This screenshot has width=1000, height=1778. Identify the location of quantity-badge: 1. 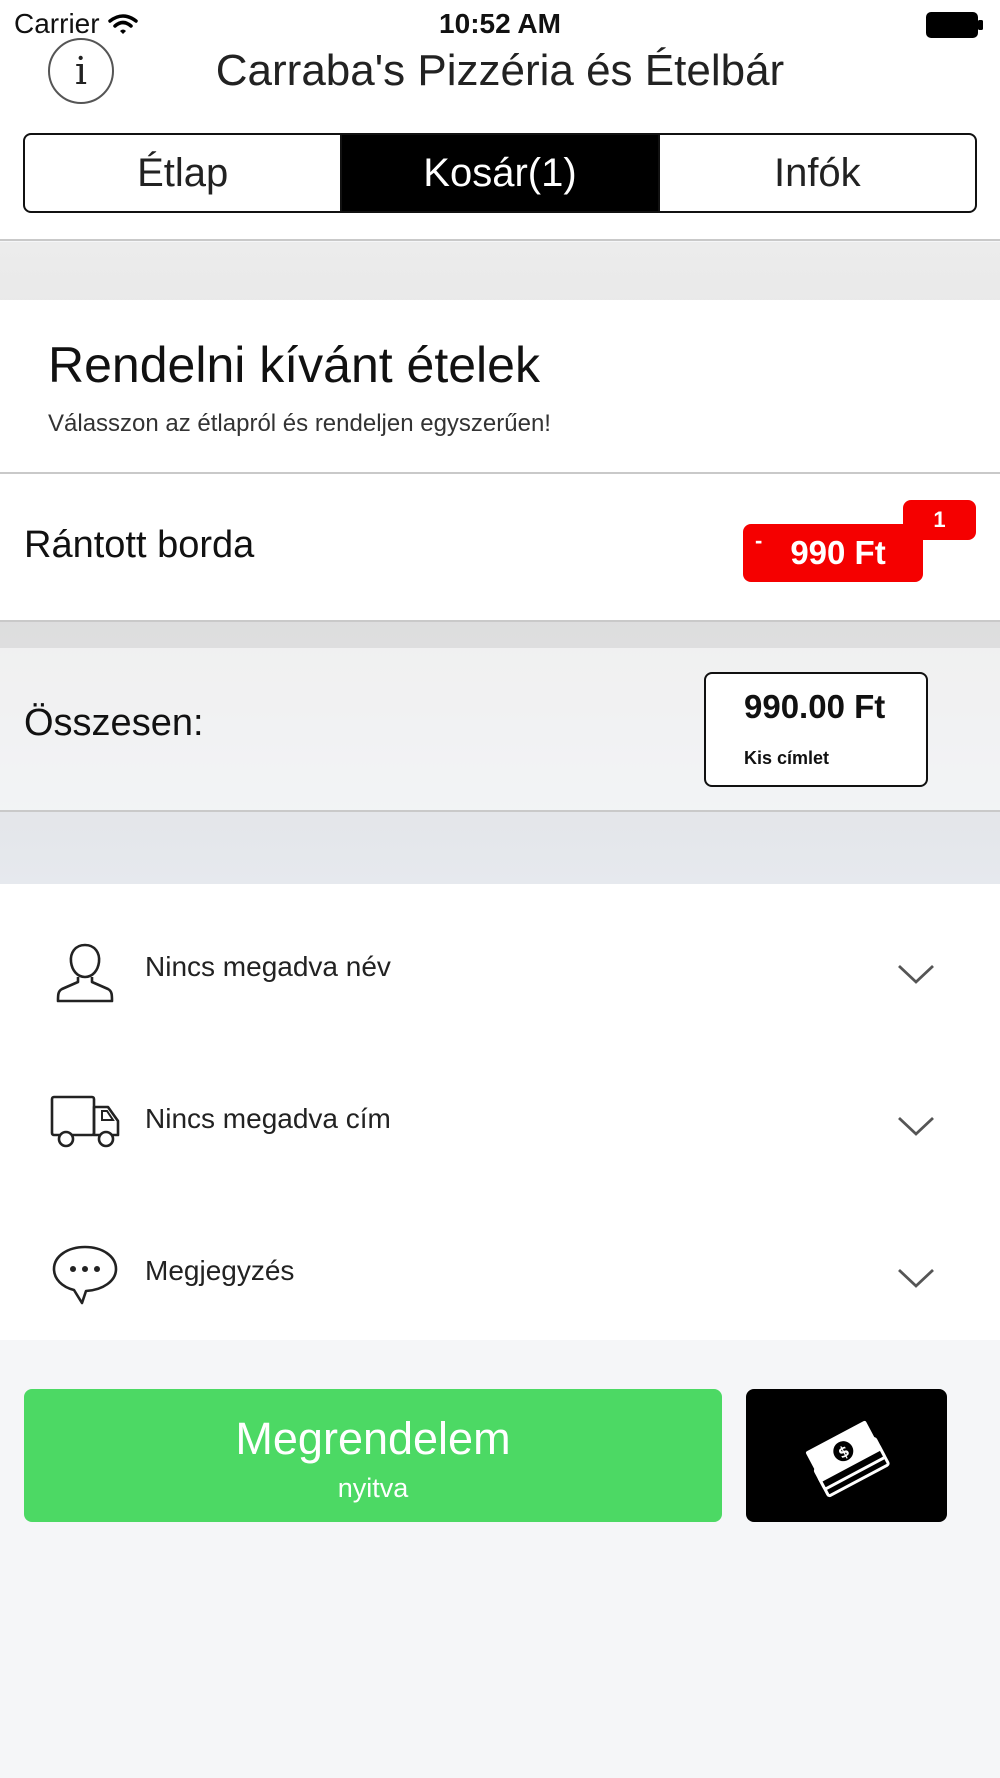
(939, 520).